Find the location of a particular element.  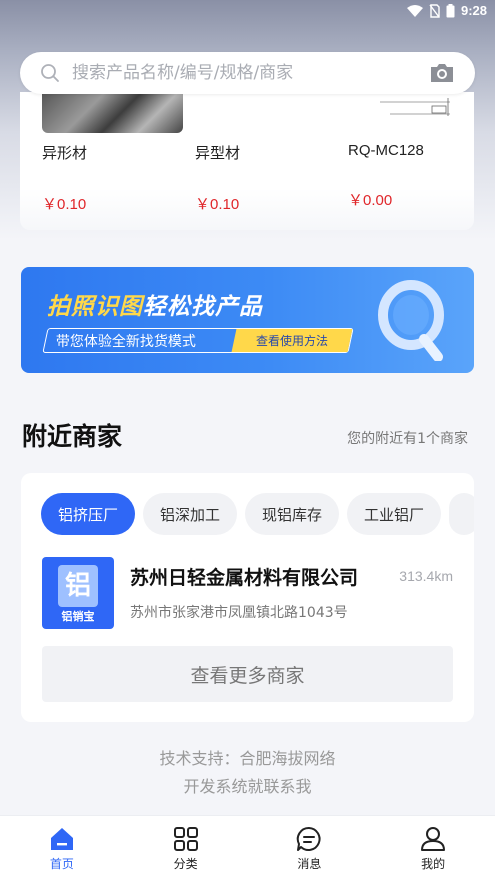

product-item: RQ-MC128 ￥0.00 is located at coordinates (413, 176).